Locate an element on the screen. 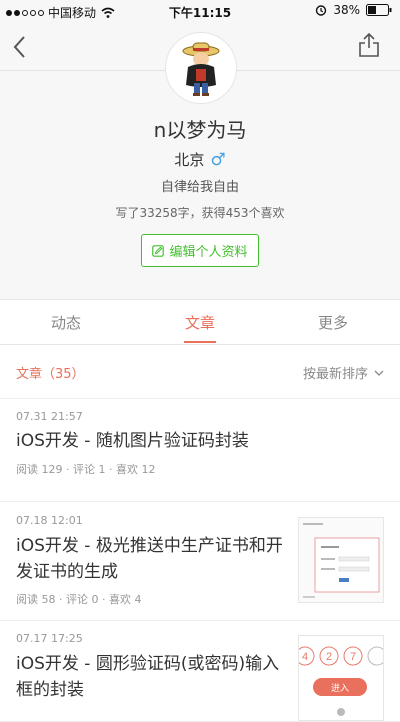  article-meta: 阅读 129 · 评论 1 · 喜欢 12 is located at coordinates (86, 469).